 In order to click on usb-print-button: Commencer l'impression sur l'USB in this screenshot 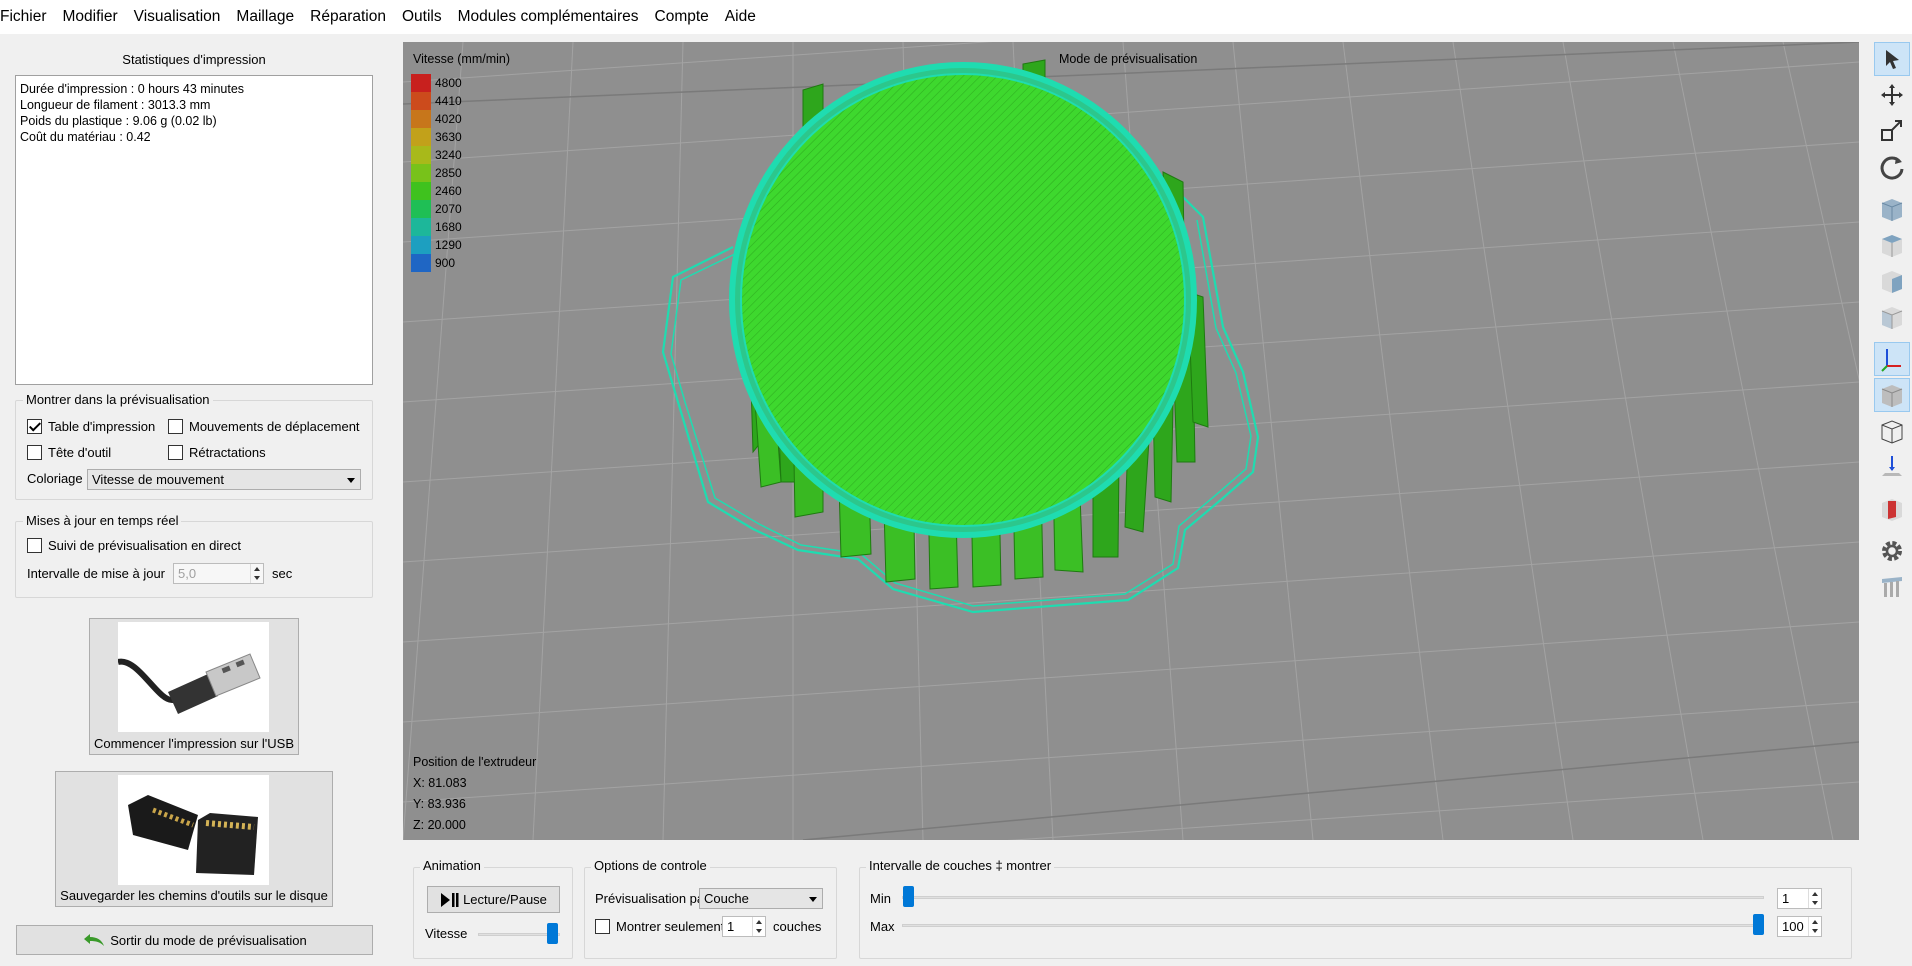, I will do `click(194, 686)`.